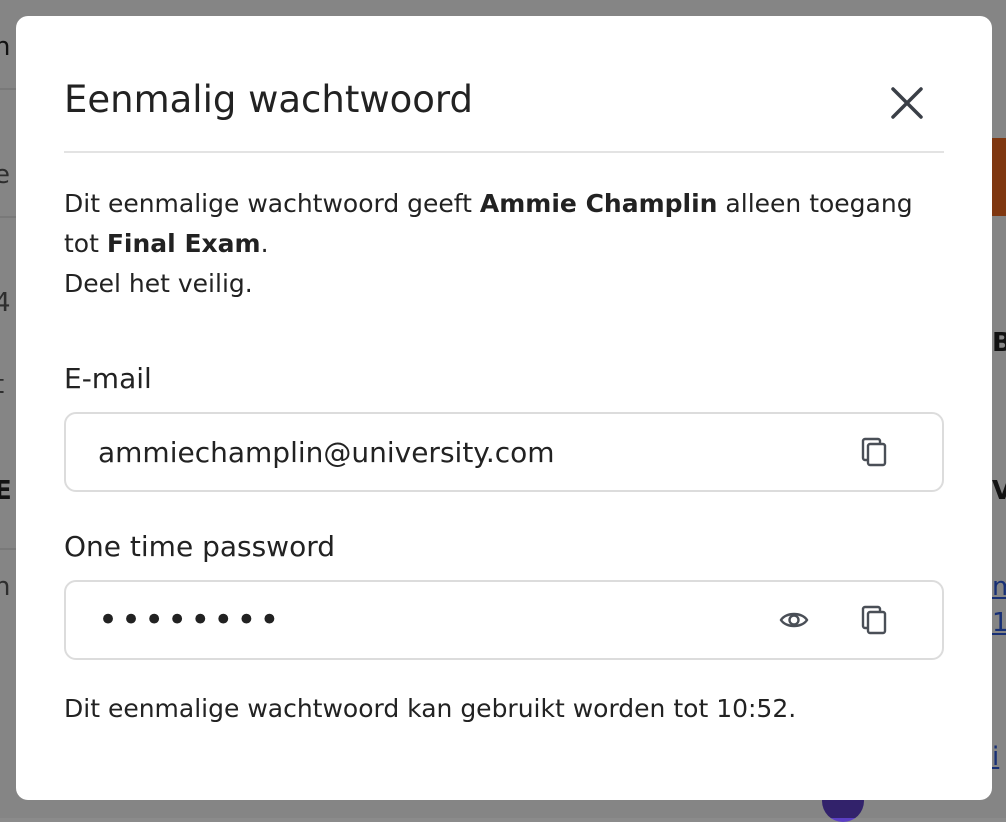 The height and width of the screenshot is (822, 1006). What do you see at coordinates (268, 99) in the screenshot?
I see `dialog-title: Eenmalig wachtwoord` at bounding box center [268, 99].